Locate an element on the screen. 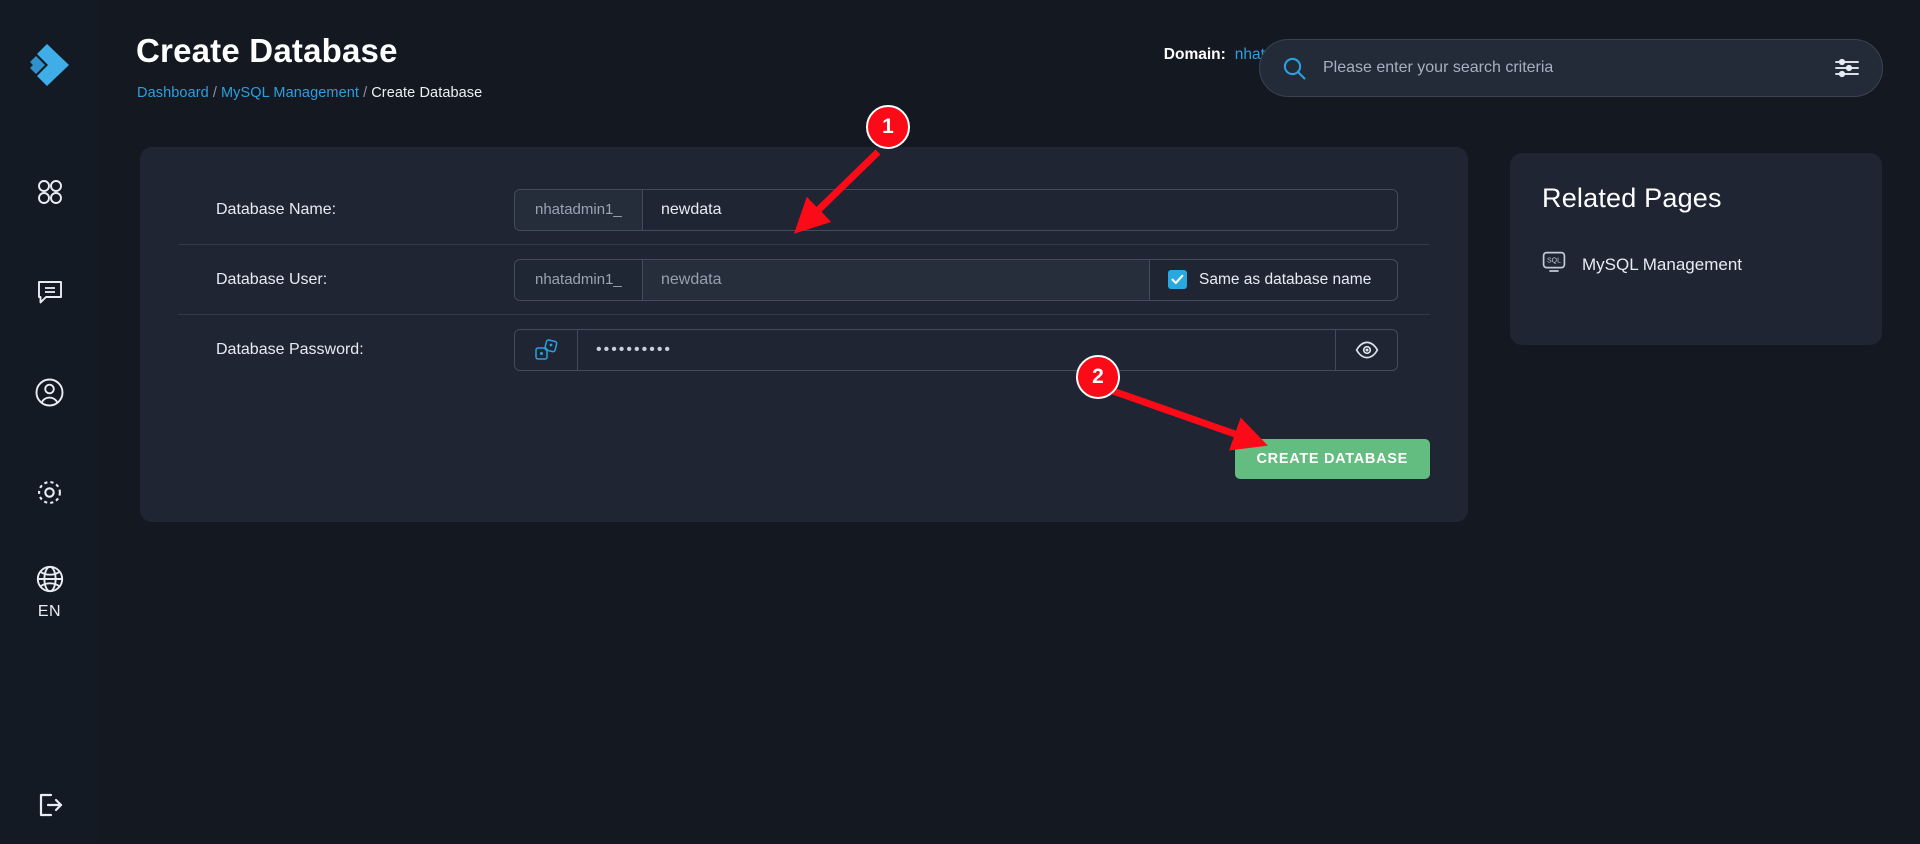  svg-text: SQL is located at coordinates (1554, 261).